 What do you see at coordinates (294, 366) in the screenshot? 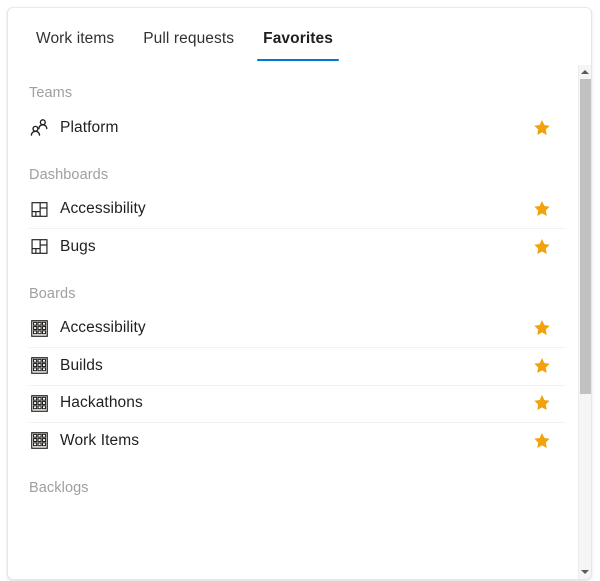
I see `favorite-row: Builds` at bounding box center [294, 366].